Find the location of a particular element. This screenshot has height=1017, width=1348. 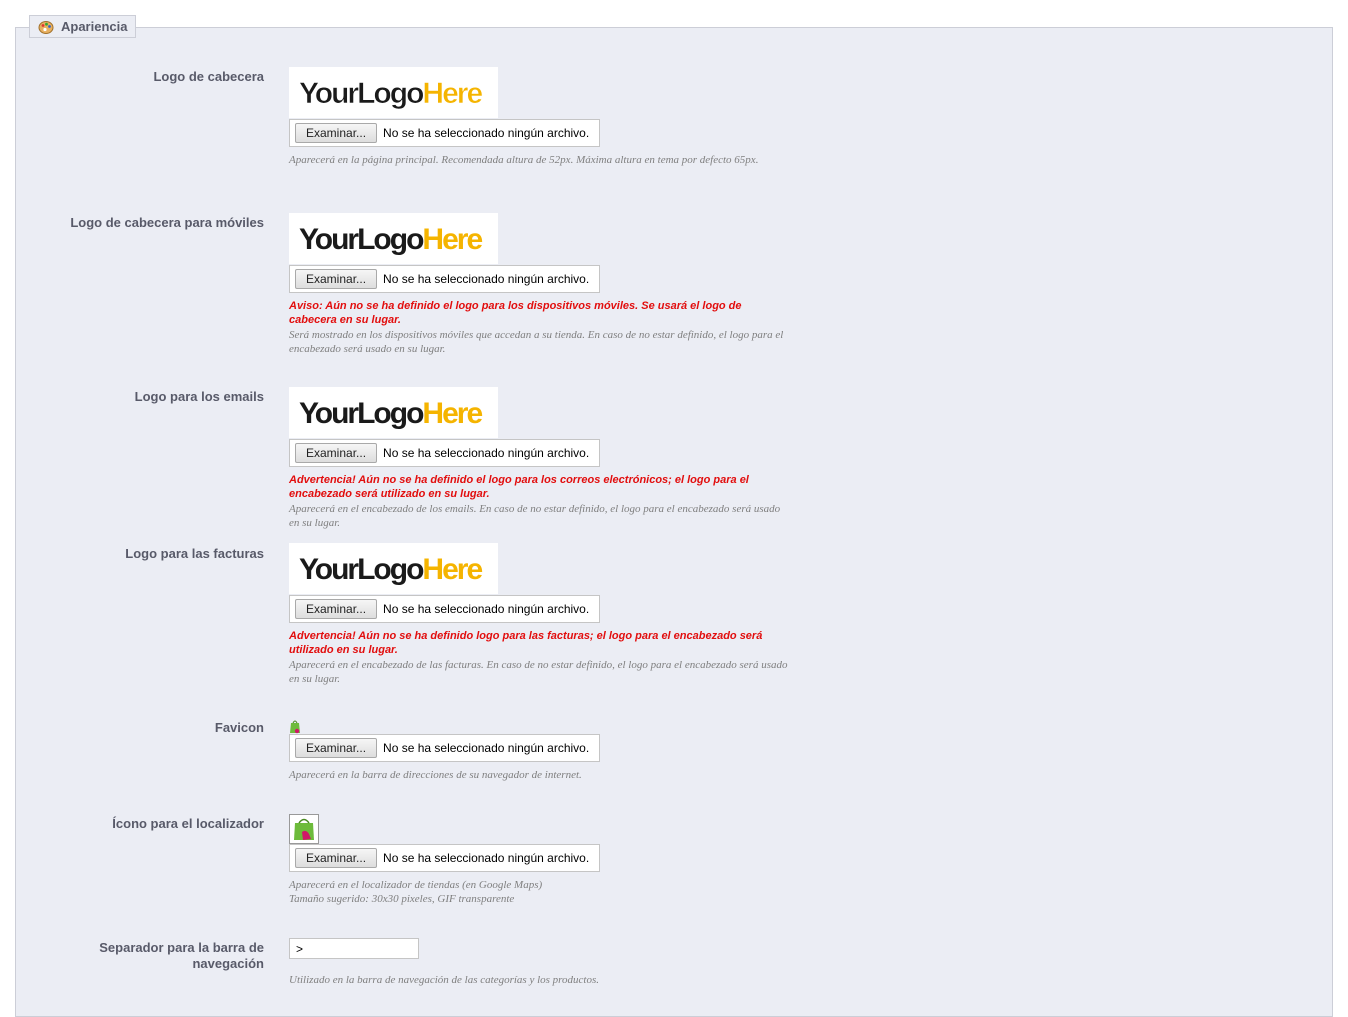

invoice-logo-image: YourLogoHere is located at coordinates (393, 568).